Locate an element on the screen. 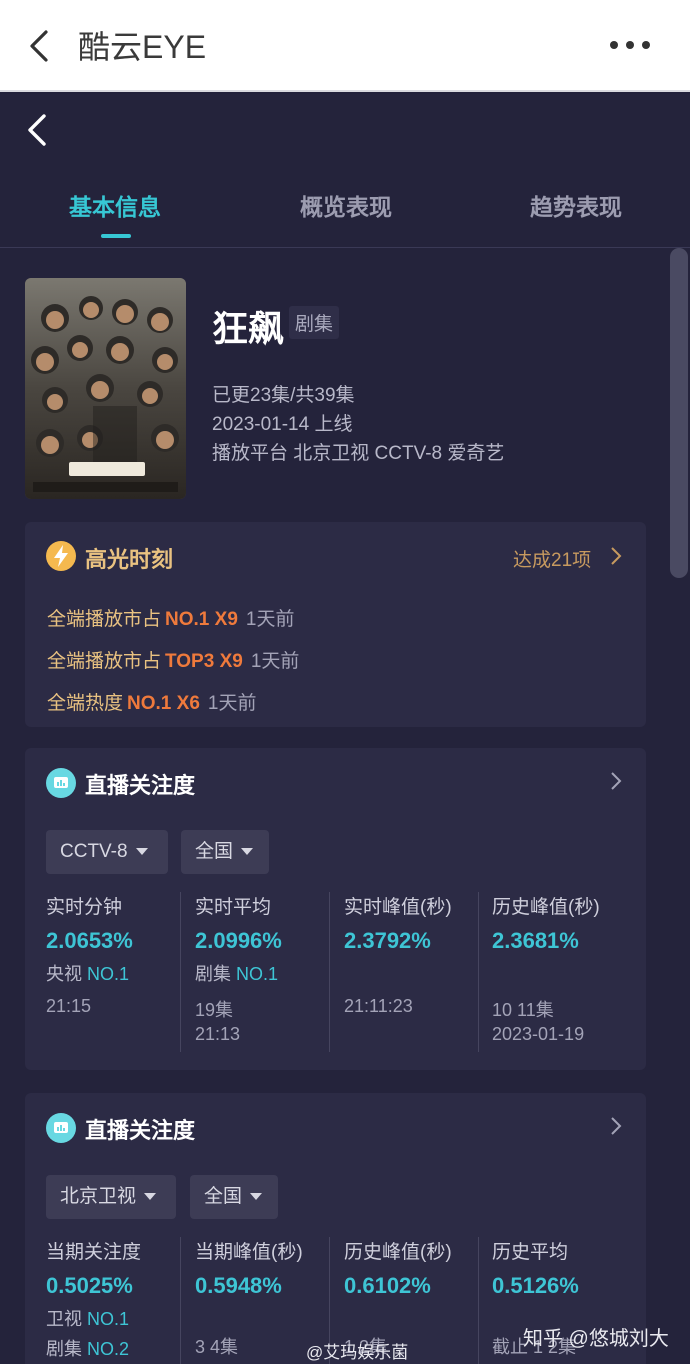 Image resolution: width=690 pixels, height=1364 pixels. show-type-badge: 剧集 is located at coordinates (314, 322).